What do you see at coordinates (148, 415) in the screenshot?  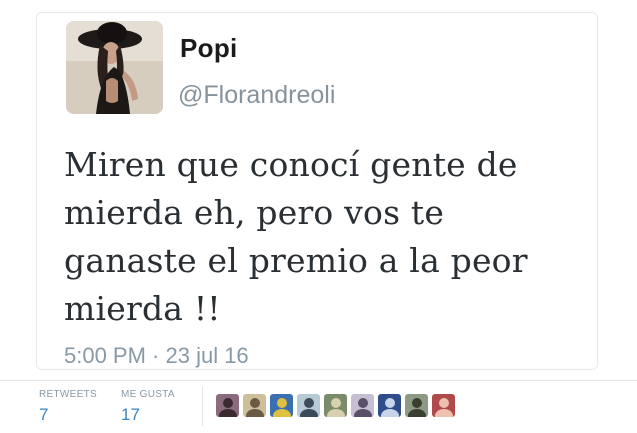 I see `likes-count: 17` at bounding box center [148, 415].